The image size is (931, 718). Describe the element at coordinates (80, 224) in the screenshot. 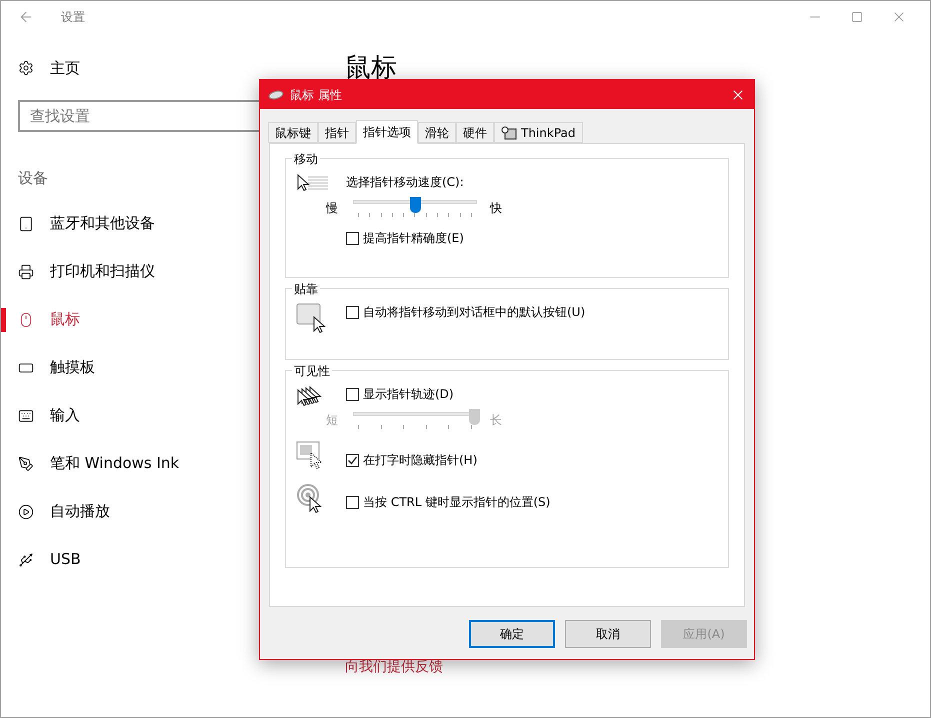

I see `sidebar-item: 蓝牙和其他设备` at that location.